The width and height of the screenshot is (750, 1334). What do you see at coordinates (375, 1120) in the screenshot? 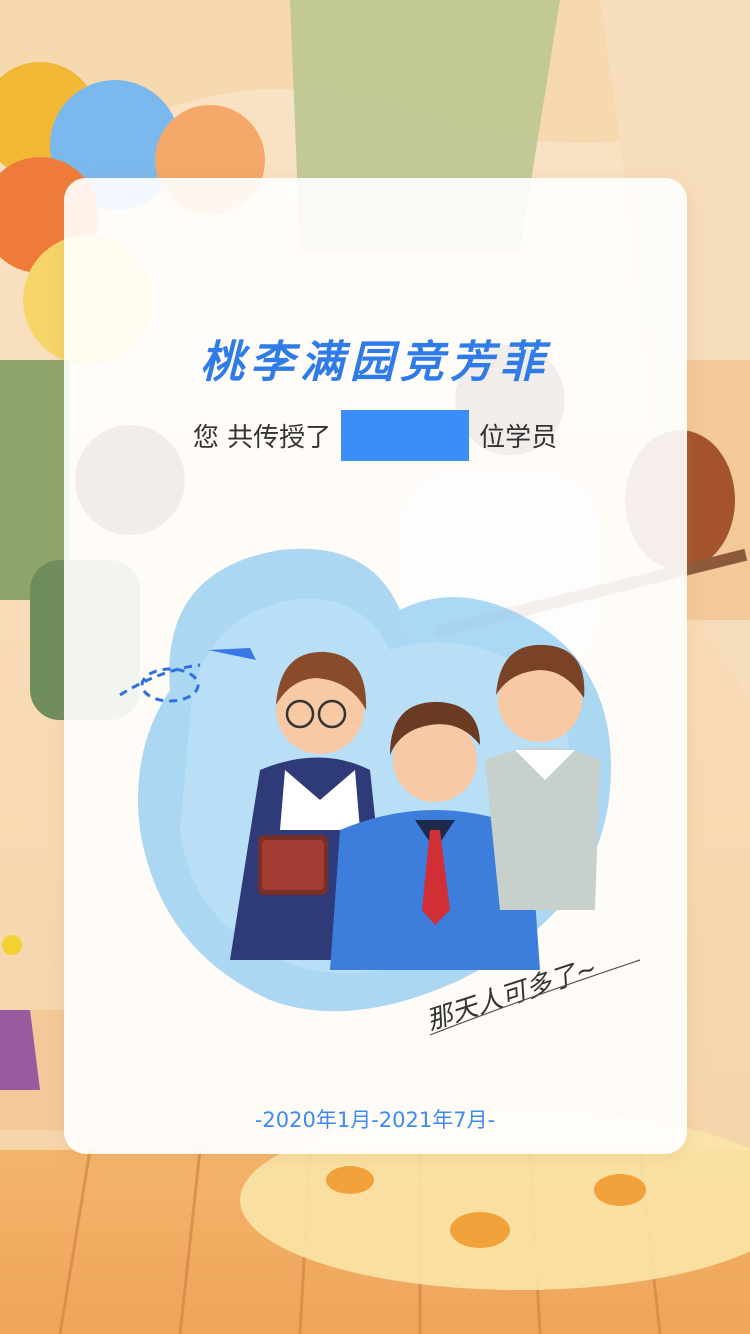
I see `date-range: -2020年1月-2021年7月-` at bounding box center [375, 1120].